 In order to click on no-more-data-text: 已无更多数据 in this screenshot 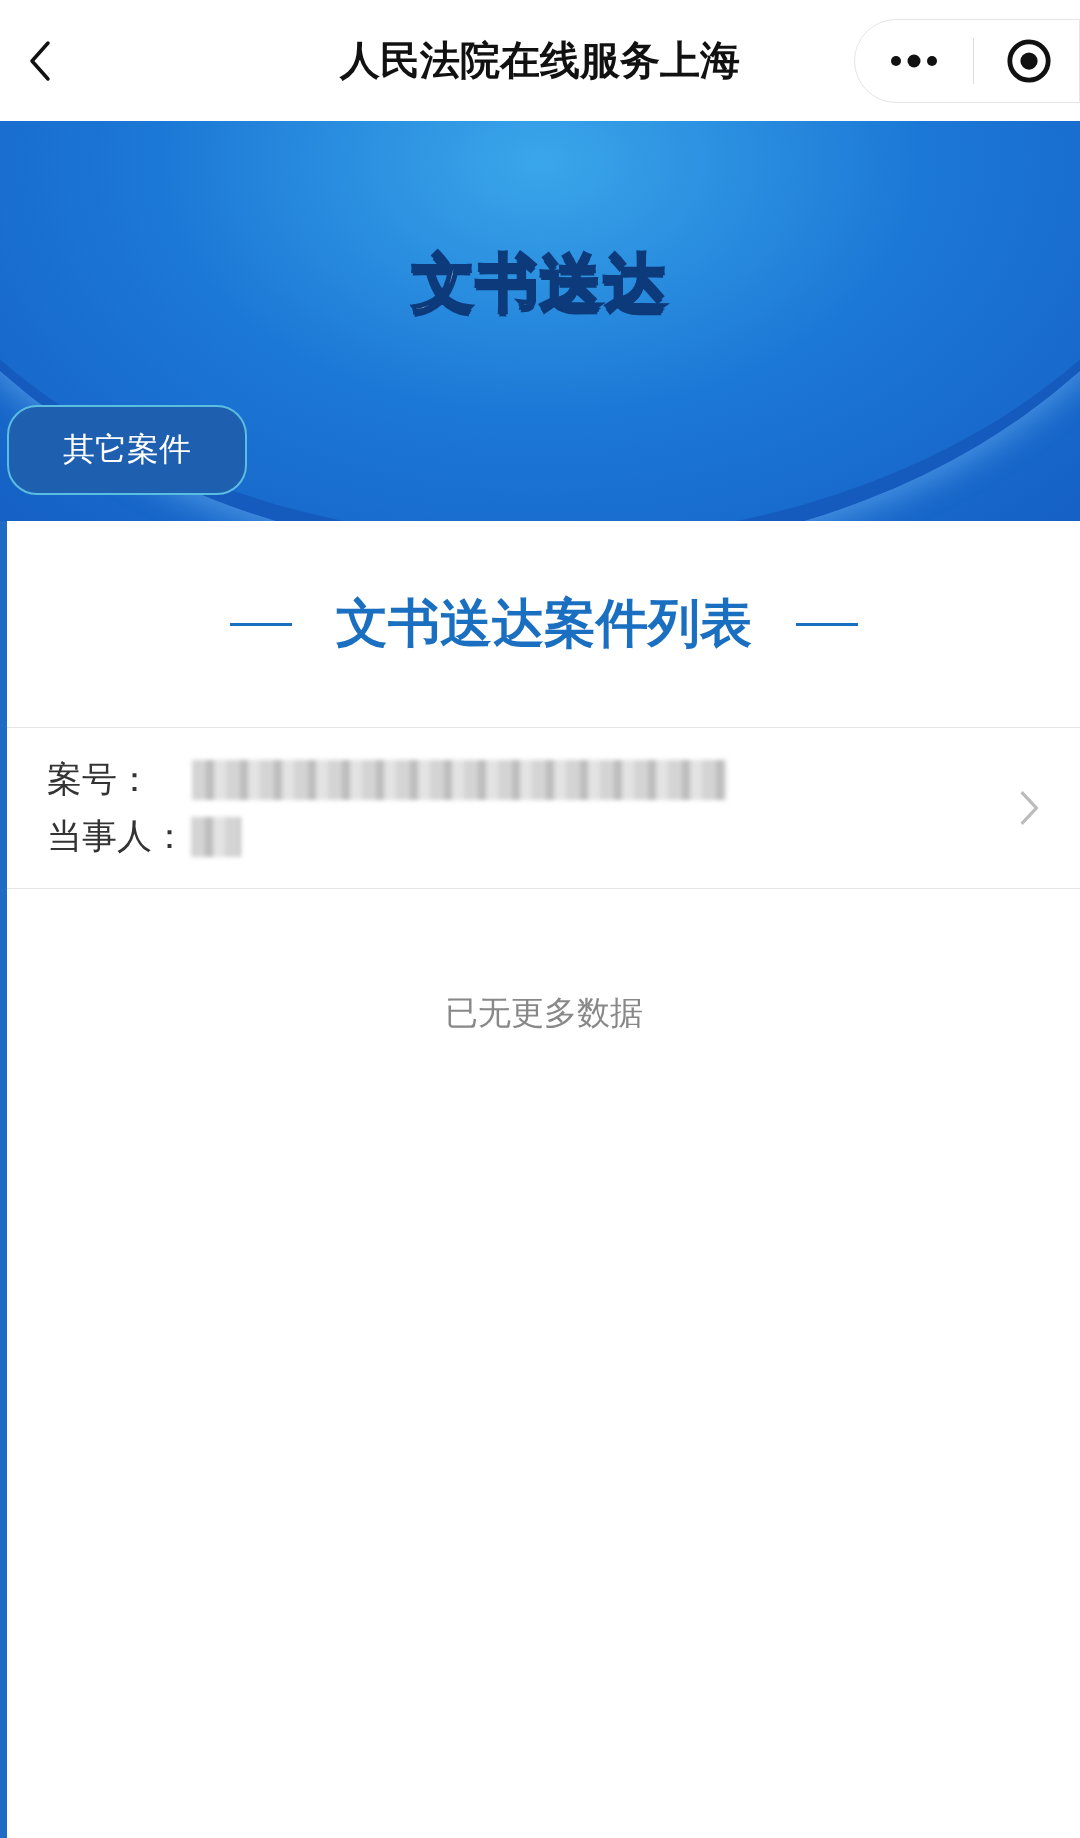, I will do `click(543, 1013)`.